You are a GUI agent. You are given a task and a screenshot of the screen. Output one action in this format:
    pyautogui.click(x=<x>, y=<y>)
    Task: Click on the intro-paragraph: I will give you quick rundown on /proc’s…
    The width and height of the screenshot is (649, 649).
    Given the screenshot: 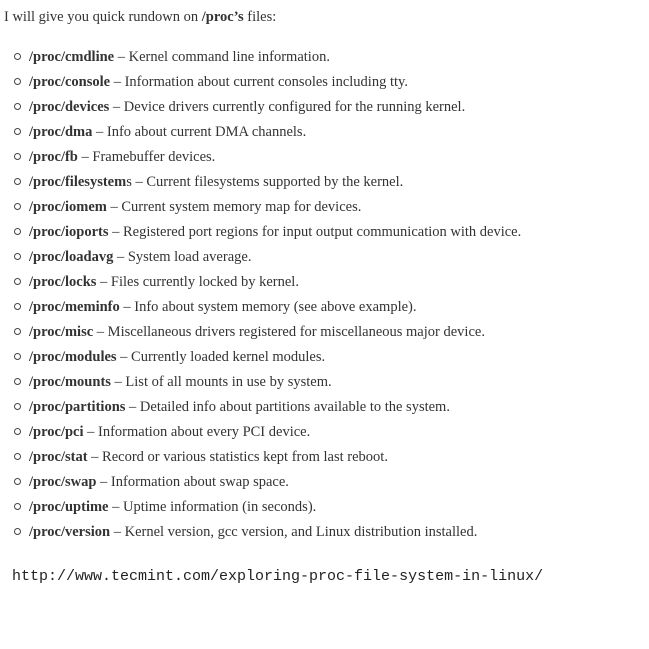 What is the action you would take?
    pyautogui.click(x=140, y=17)
    